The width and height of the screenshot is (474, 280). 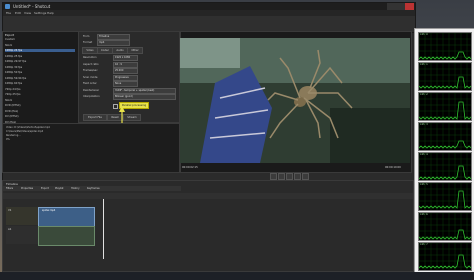 What do you see at coordinates (105, 50) in the screenshot?
I see `tab-codec: Codec` at bounding box center [105, 50].